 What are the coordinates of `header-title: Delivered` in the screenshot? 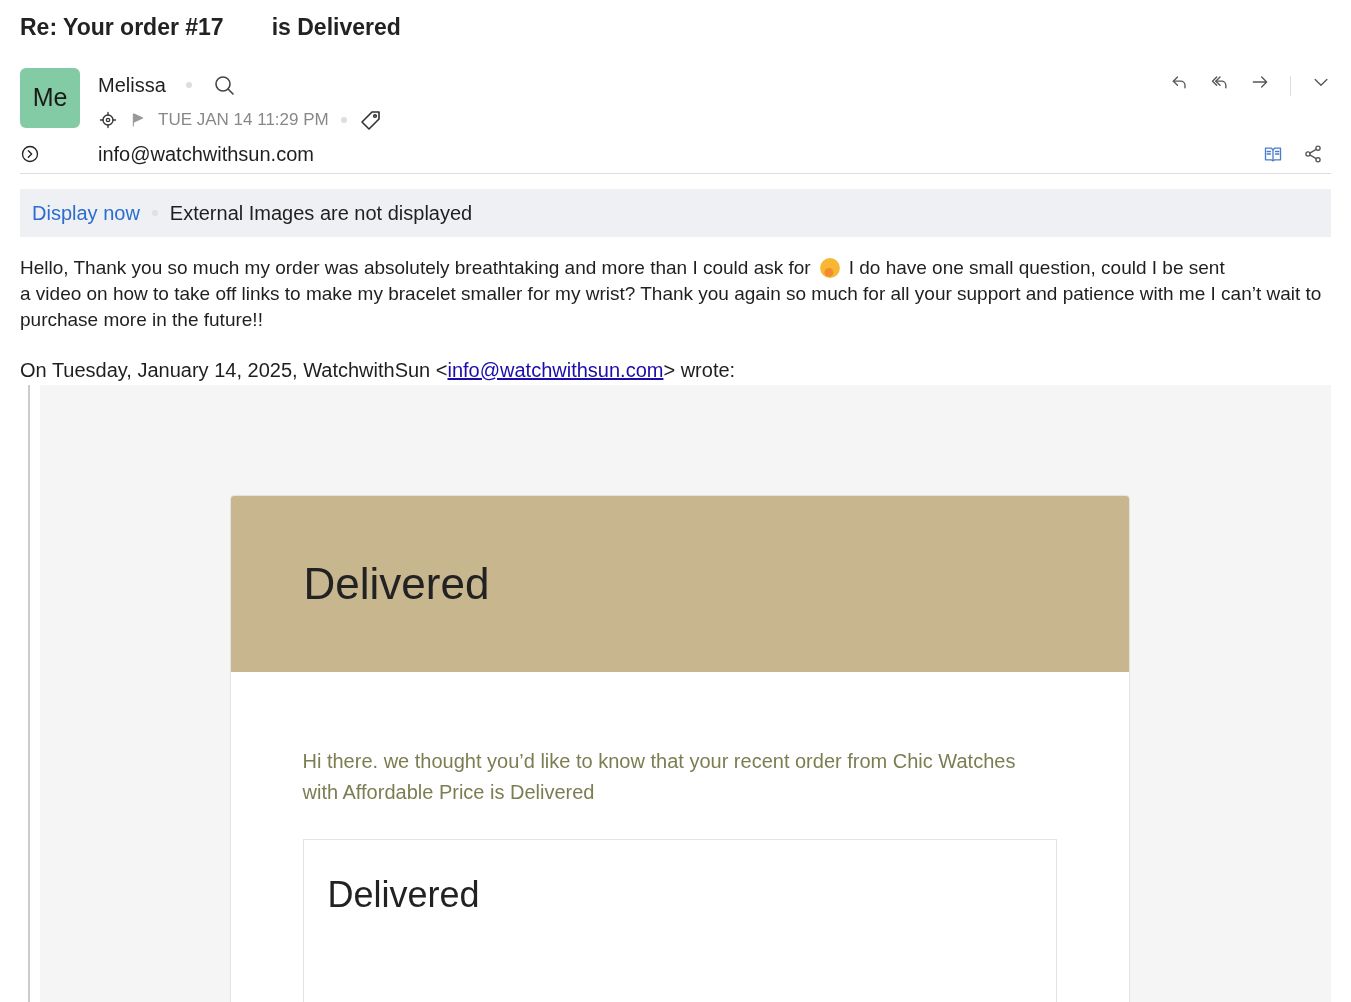 It's located at (396, 584).